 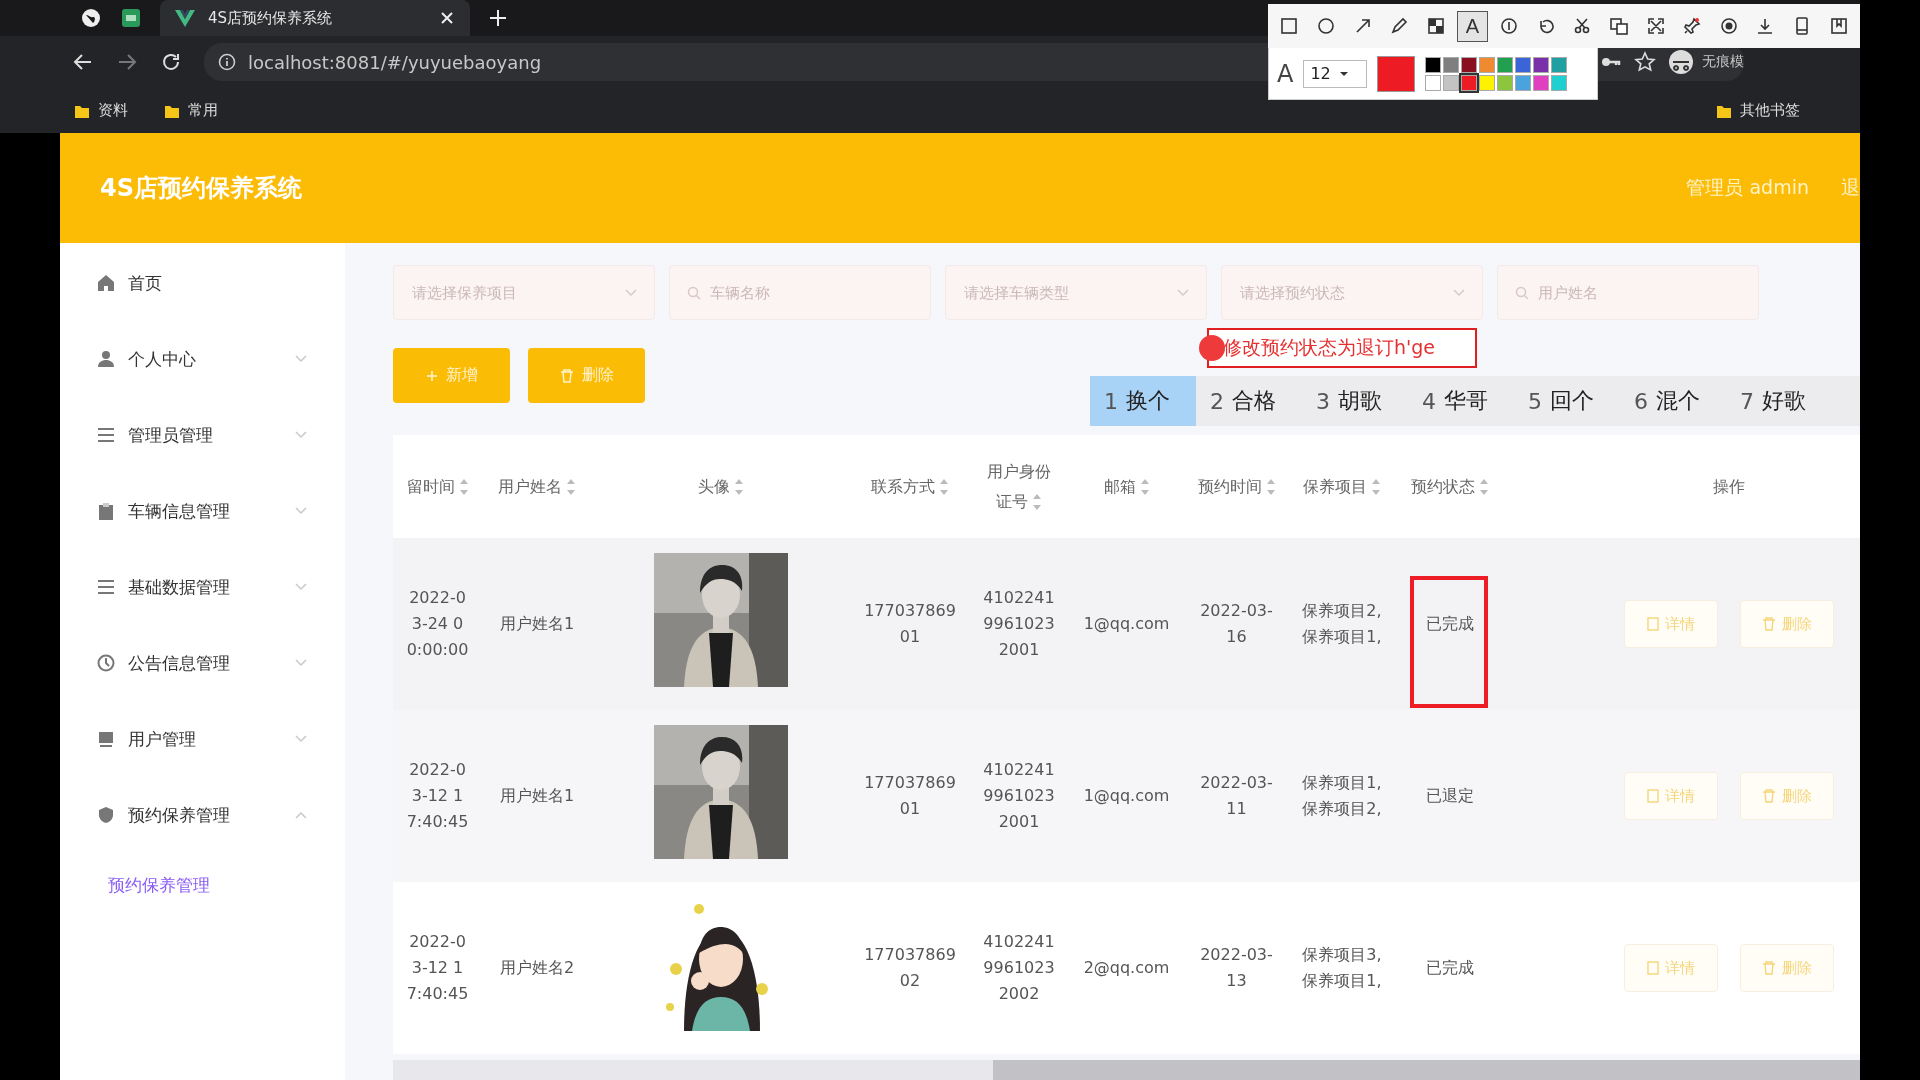 I want to click on column-header: 预约状态, so click(x=1450, y=486).